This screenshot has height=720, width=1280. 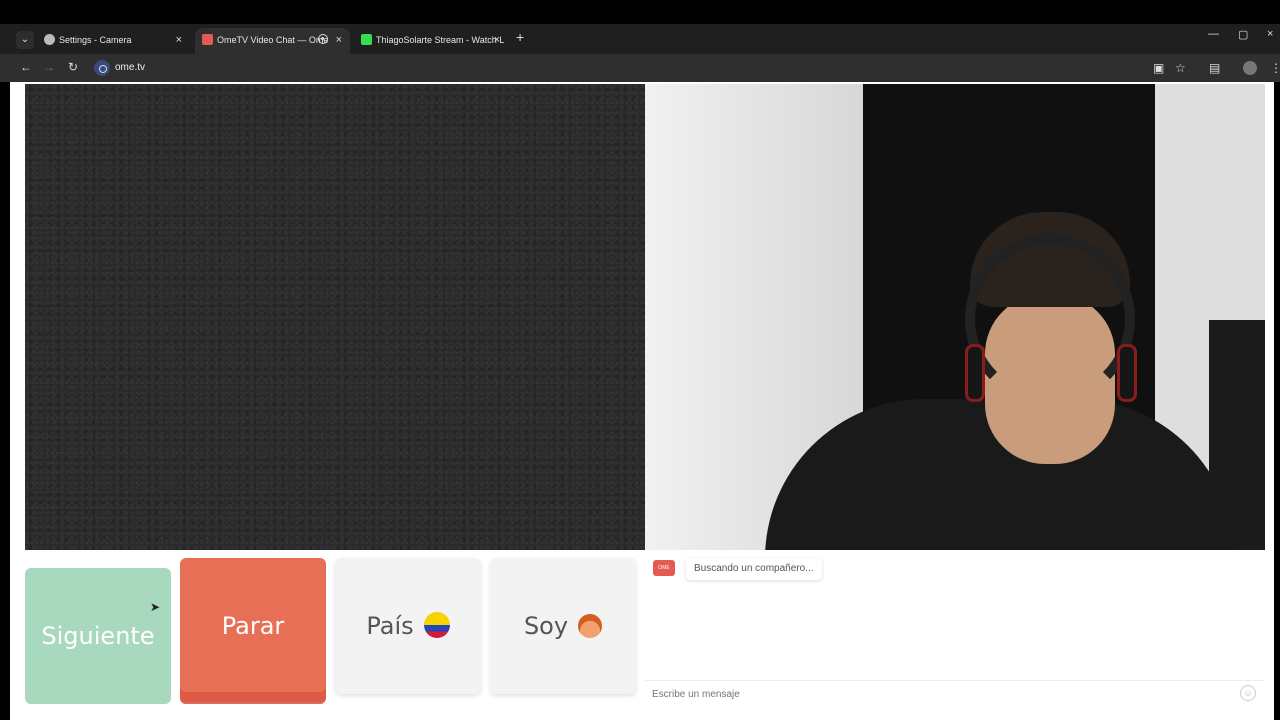 I want to click on next-button: Siguiente, so click(x=98, y=636).